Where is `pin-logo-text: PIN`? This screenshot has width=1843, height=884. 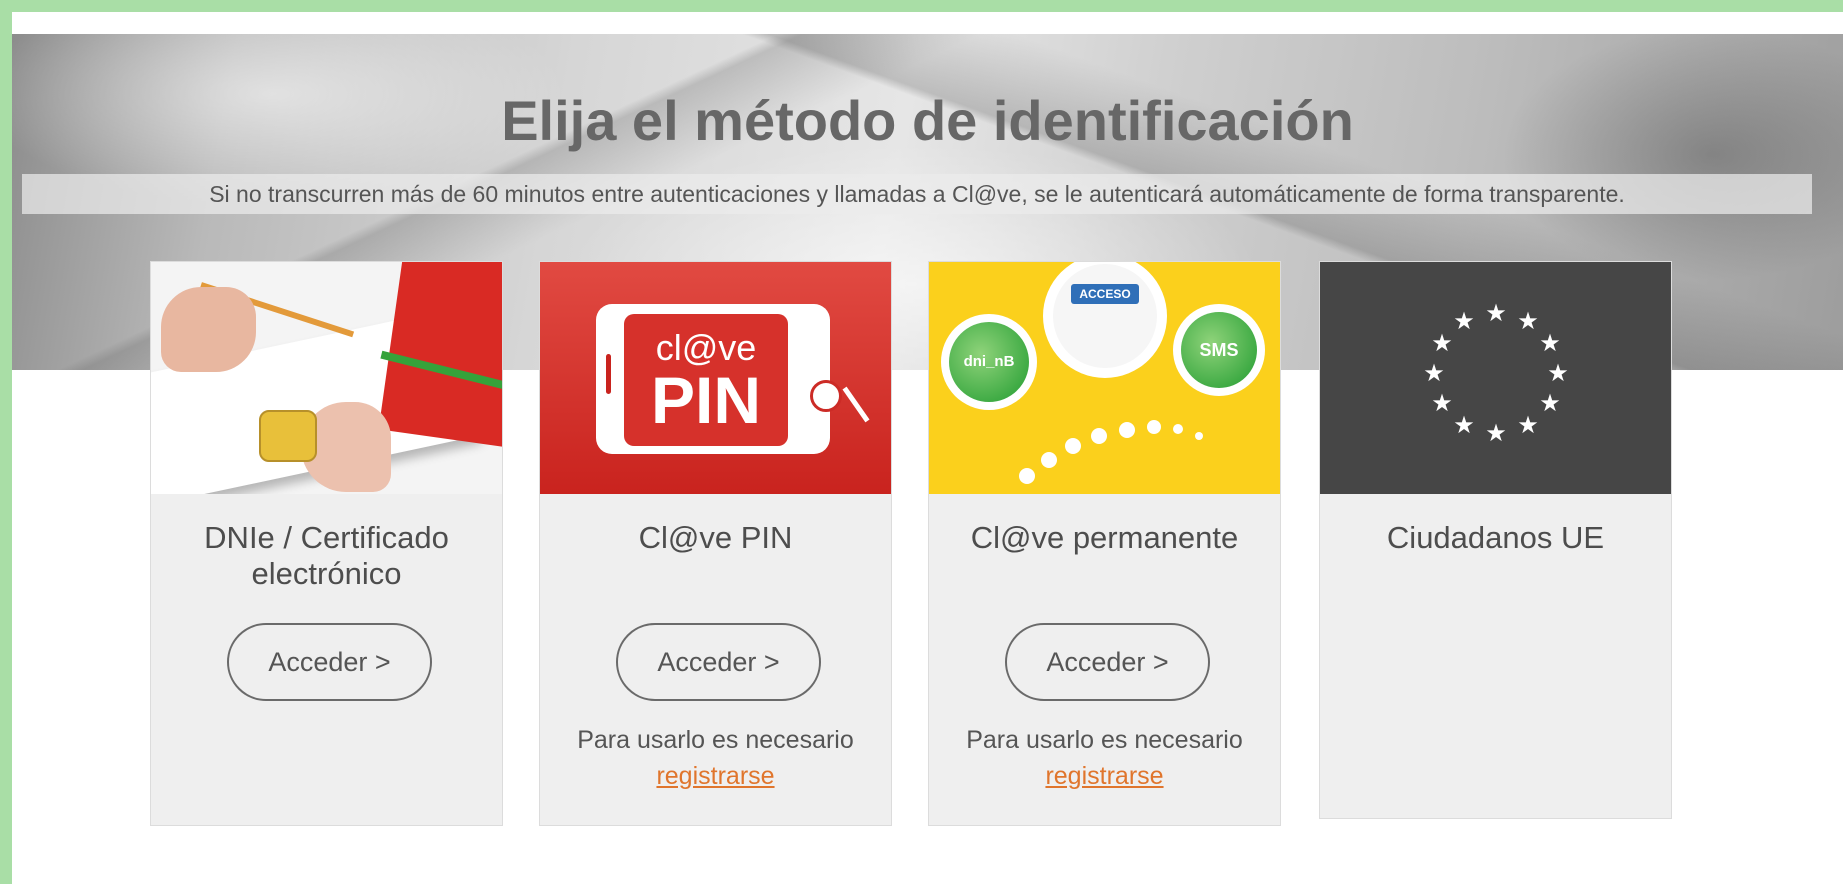
pin-logo-text: PIN is located at coordinates (706, 400).